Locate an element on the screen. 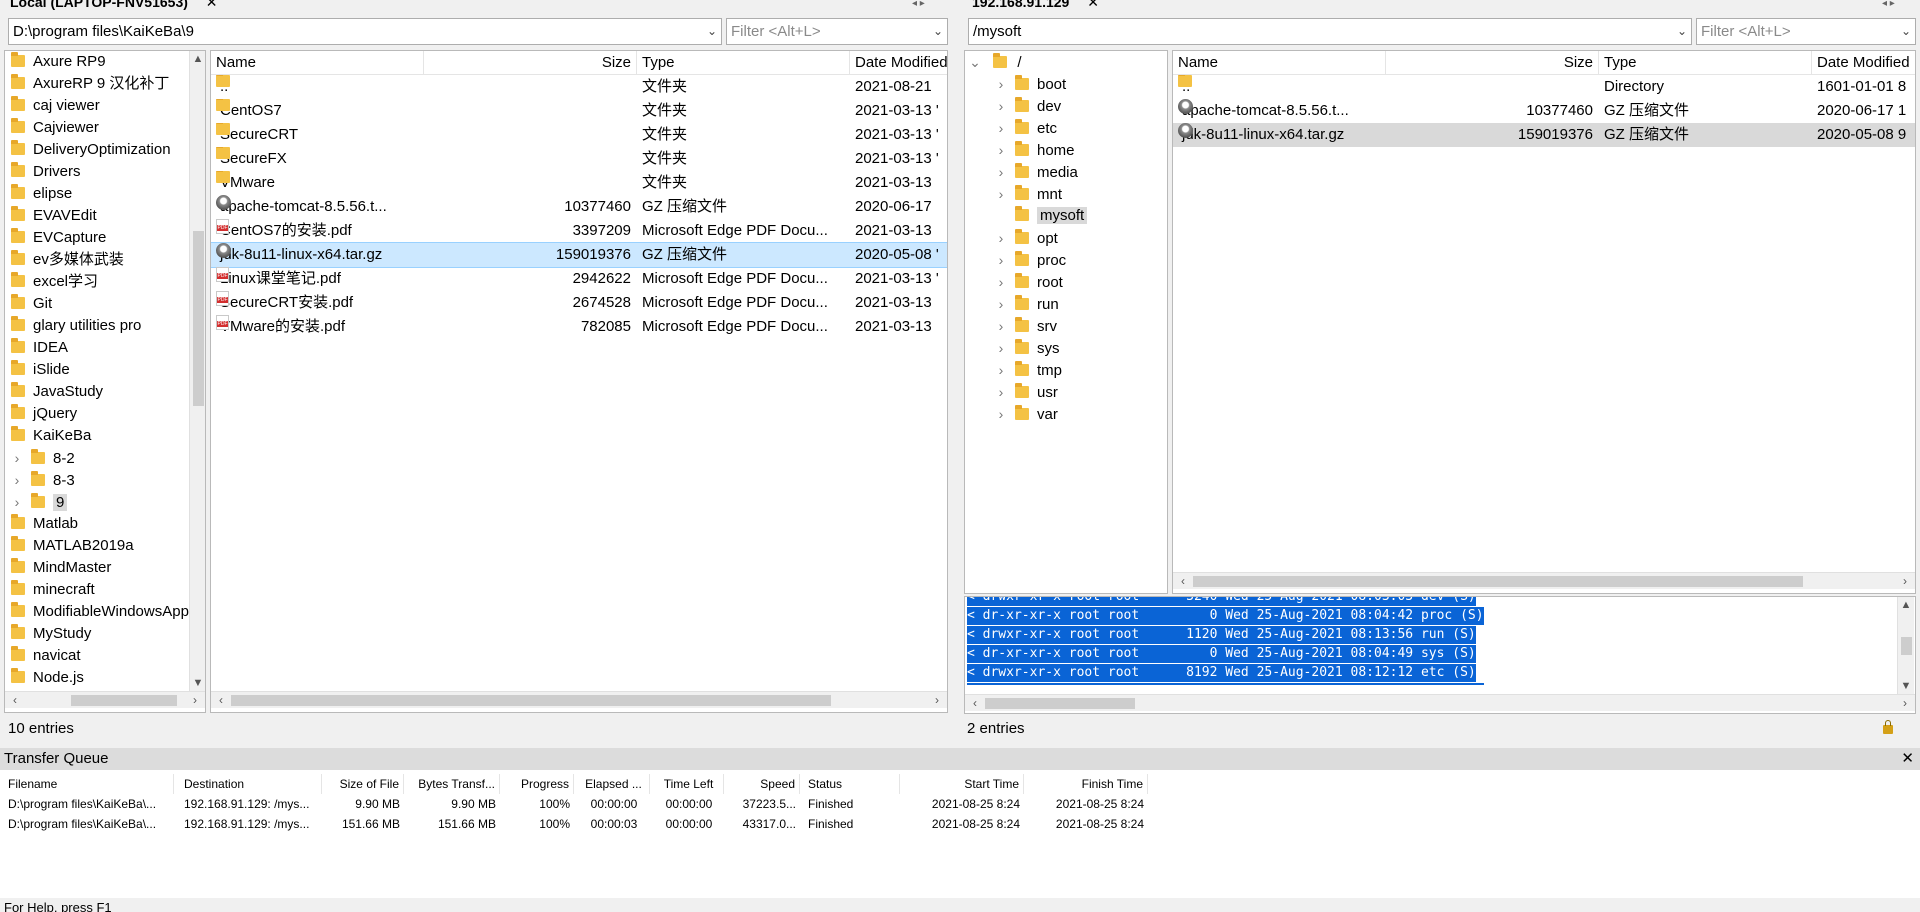 Image resolution: width=1920 pixels, height=912 pixels. tree-item: caj viewer is located at coordinates (97, 106).